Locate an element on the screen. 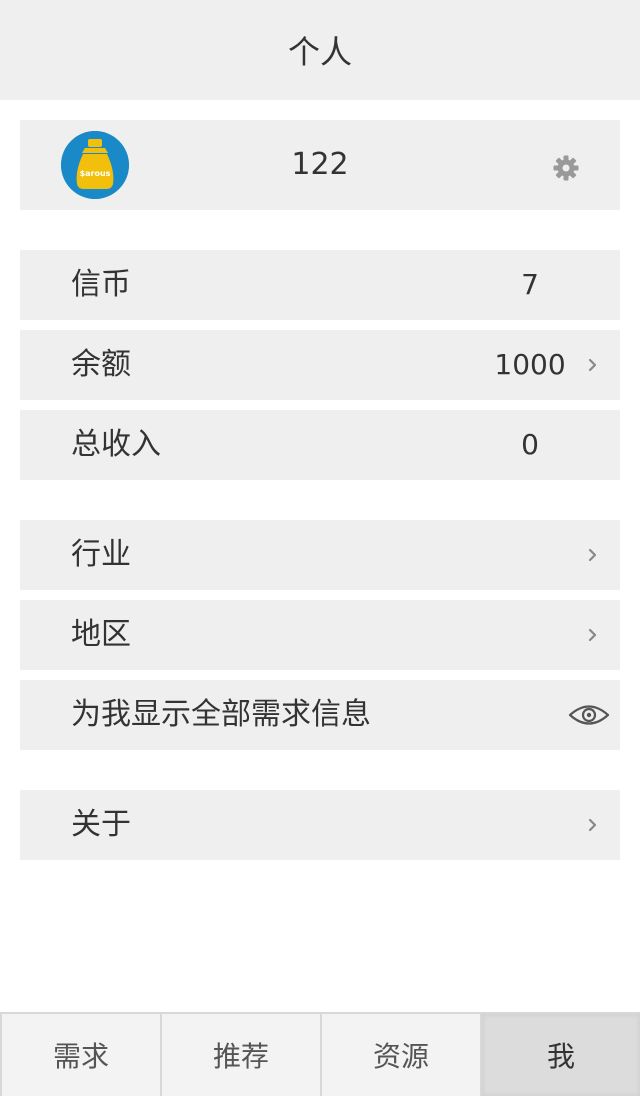  bottom-tab-bar: 需求 推荐 资源 我 is located at coordinates (320, 1054).